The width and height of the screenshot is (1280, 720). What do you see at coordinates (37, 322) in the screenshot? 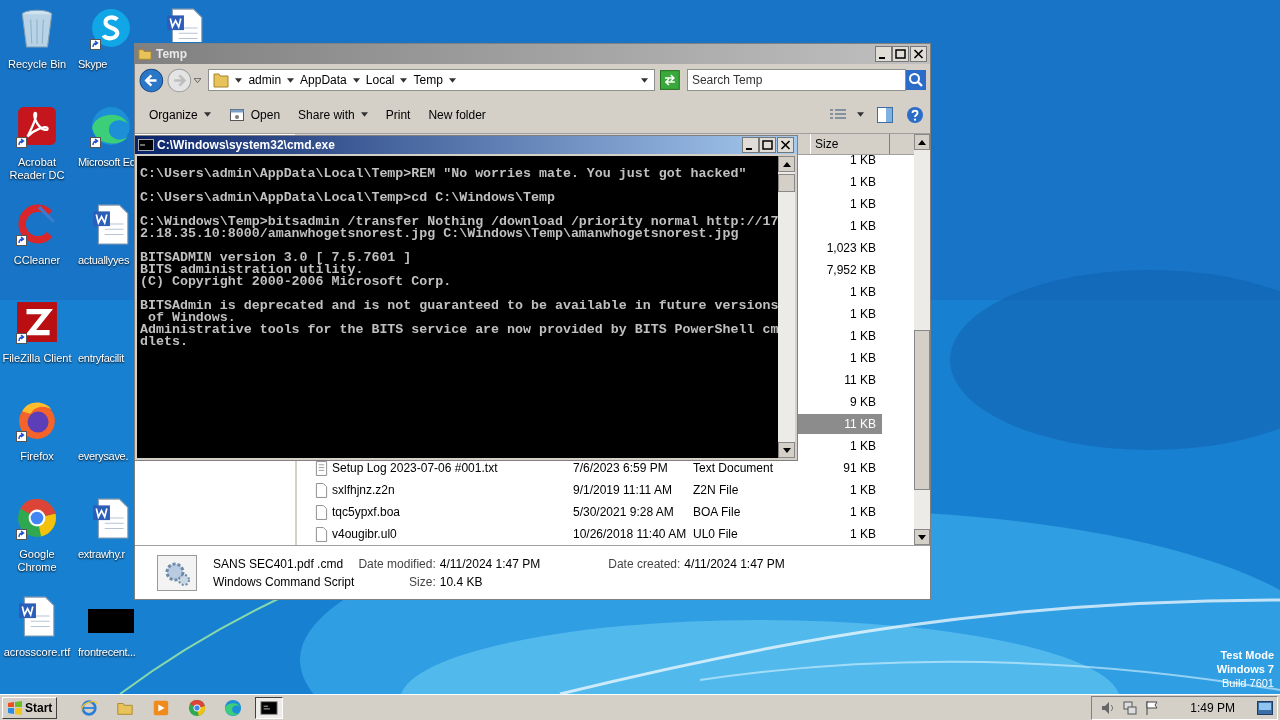
I see `ftp-icon` at bounding box center [37, 322].